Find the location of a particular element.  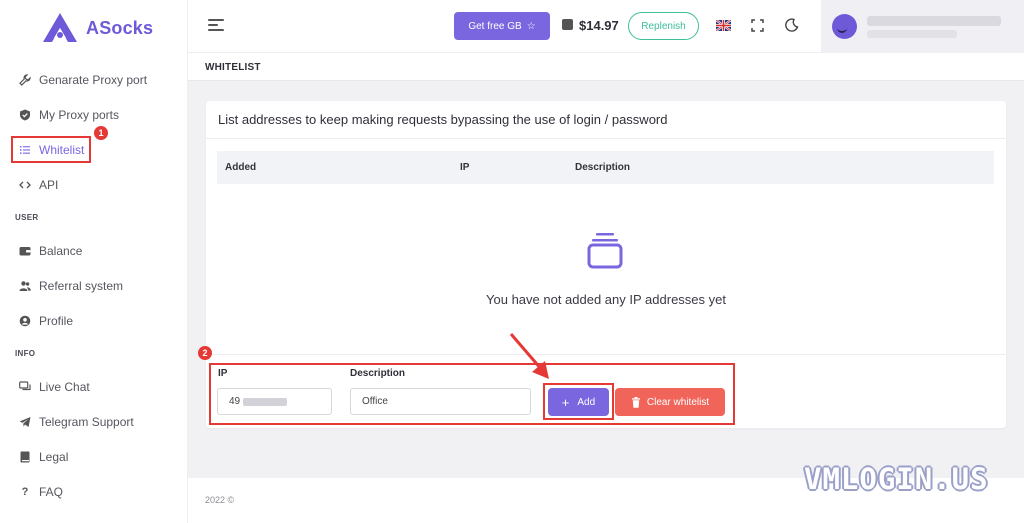

column-added: Added is located at coordinates (241, 167).